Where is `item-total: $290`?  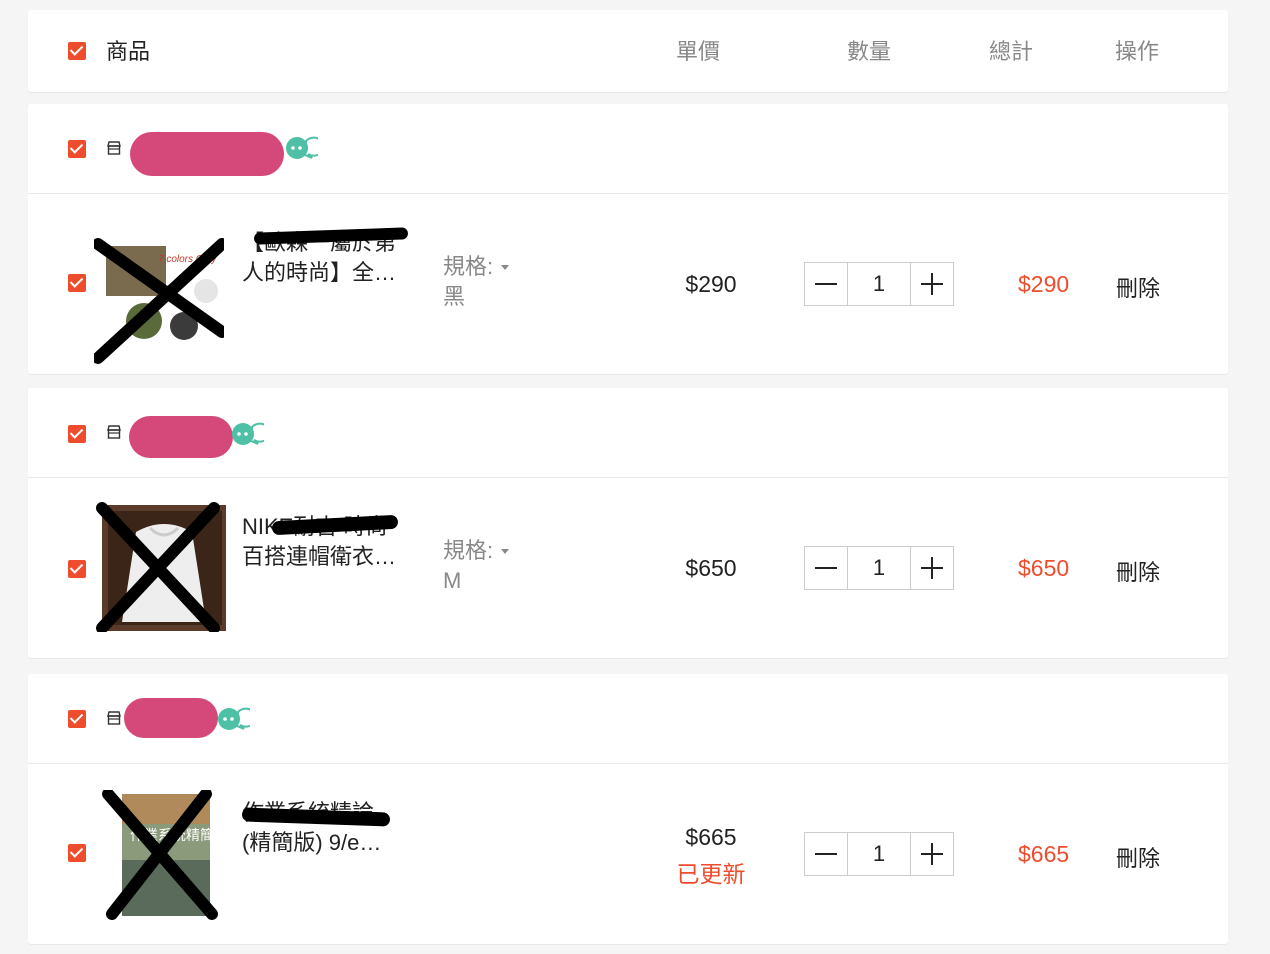
item-total: $290 is located at coordinates (1044, 284).